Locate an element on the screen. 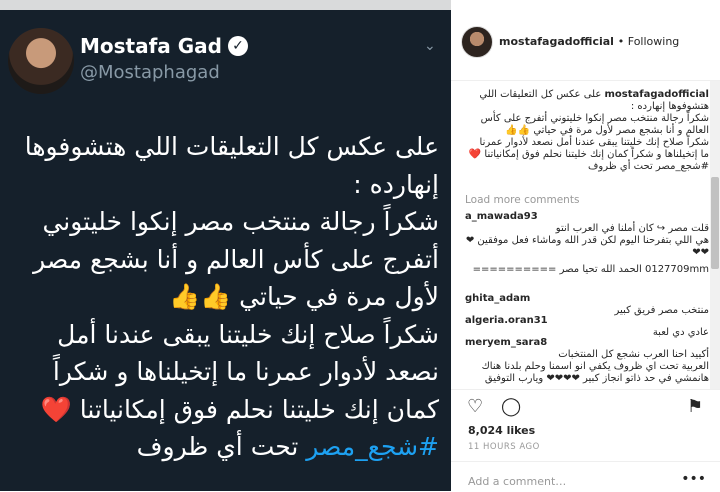 The height and width of the screenshot is (492, 720). post-header: mostafagadofficial • Following is located at coordinates (585, 40).